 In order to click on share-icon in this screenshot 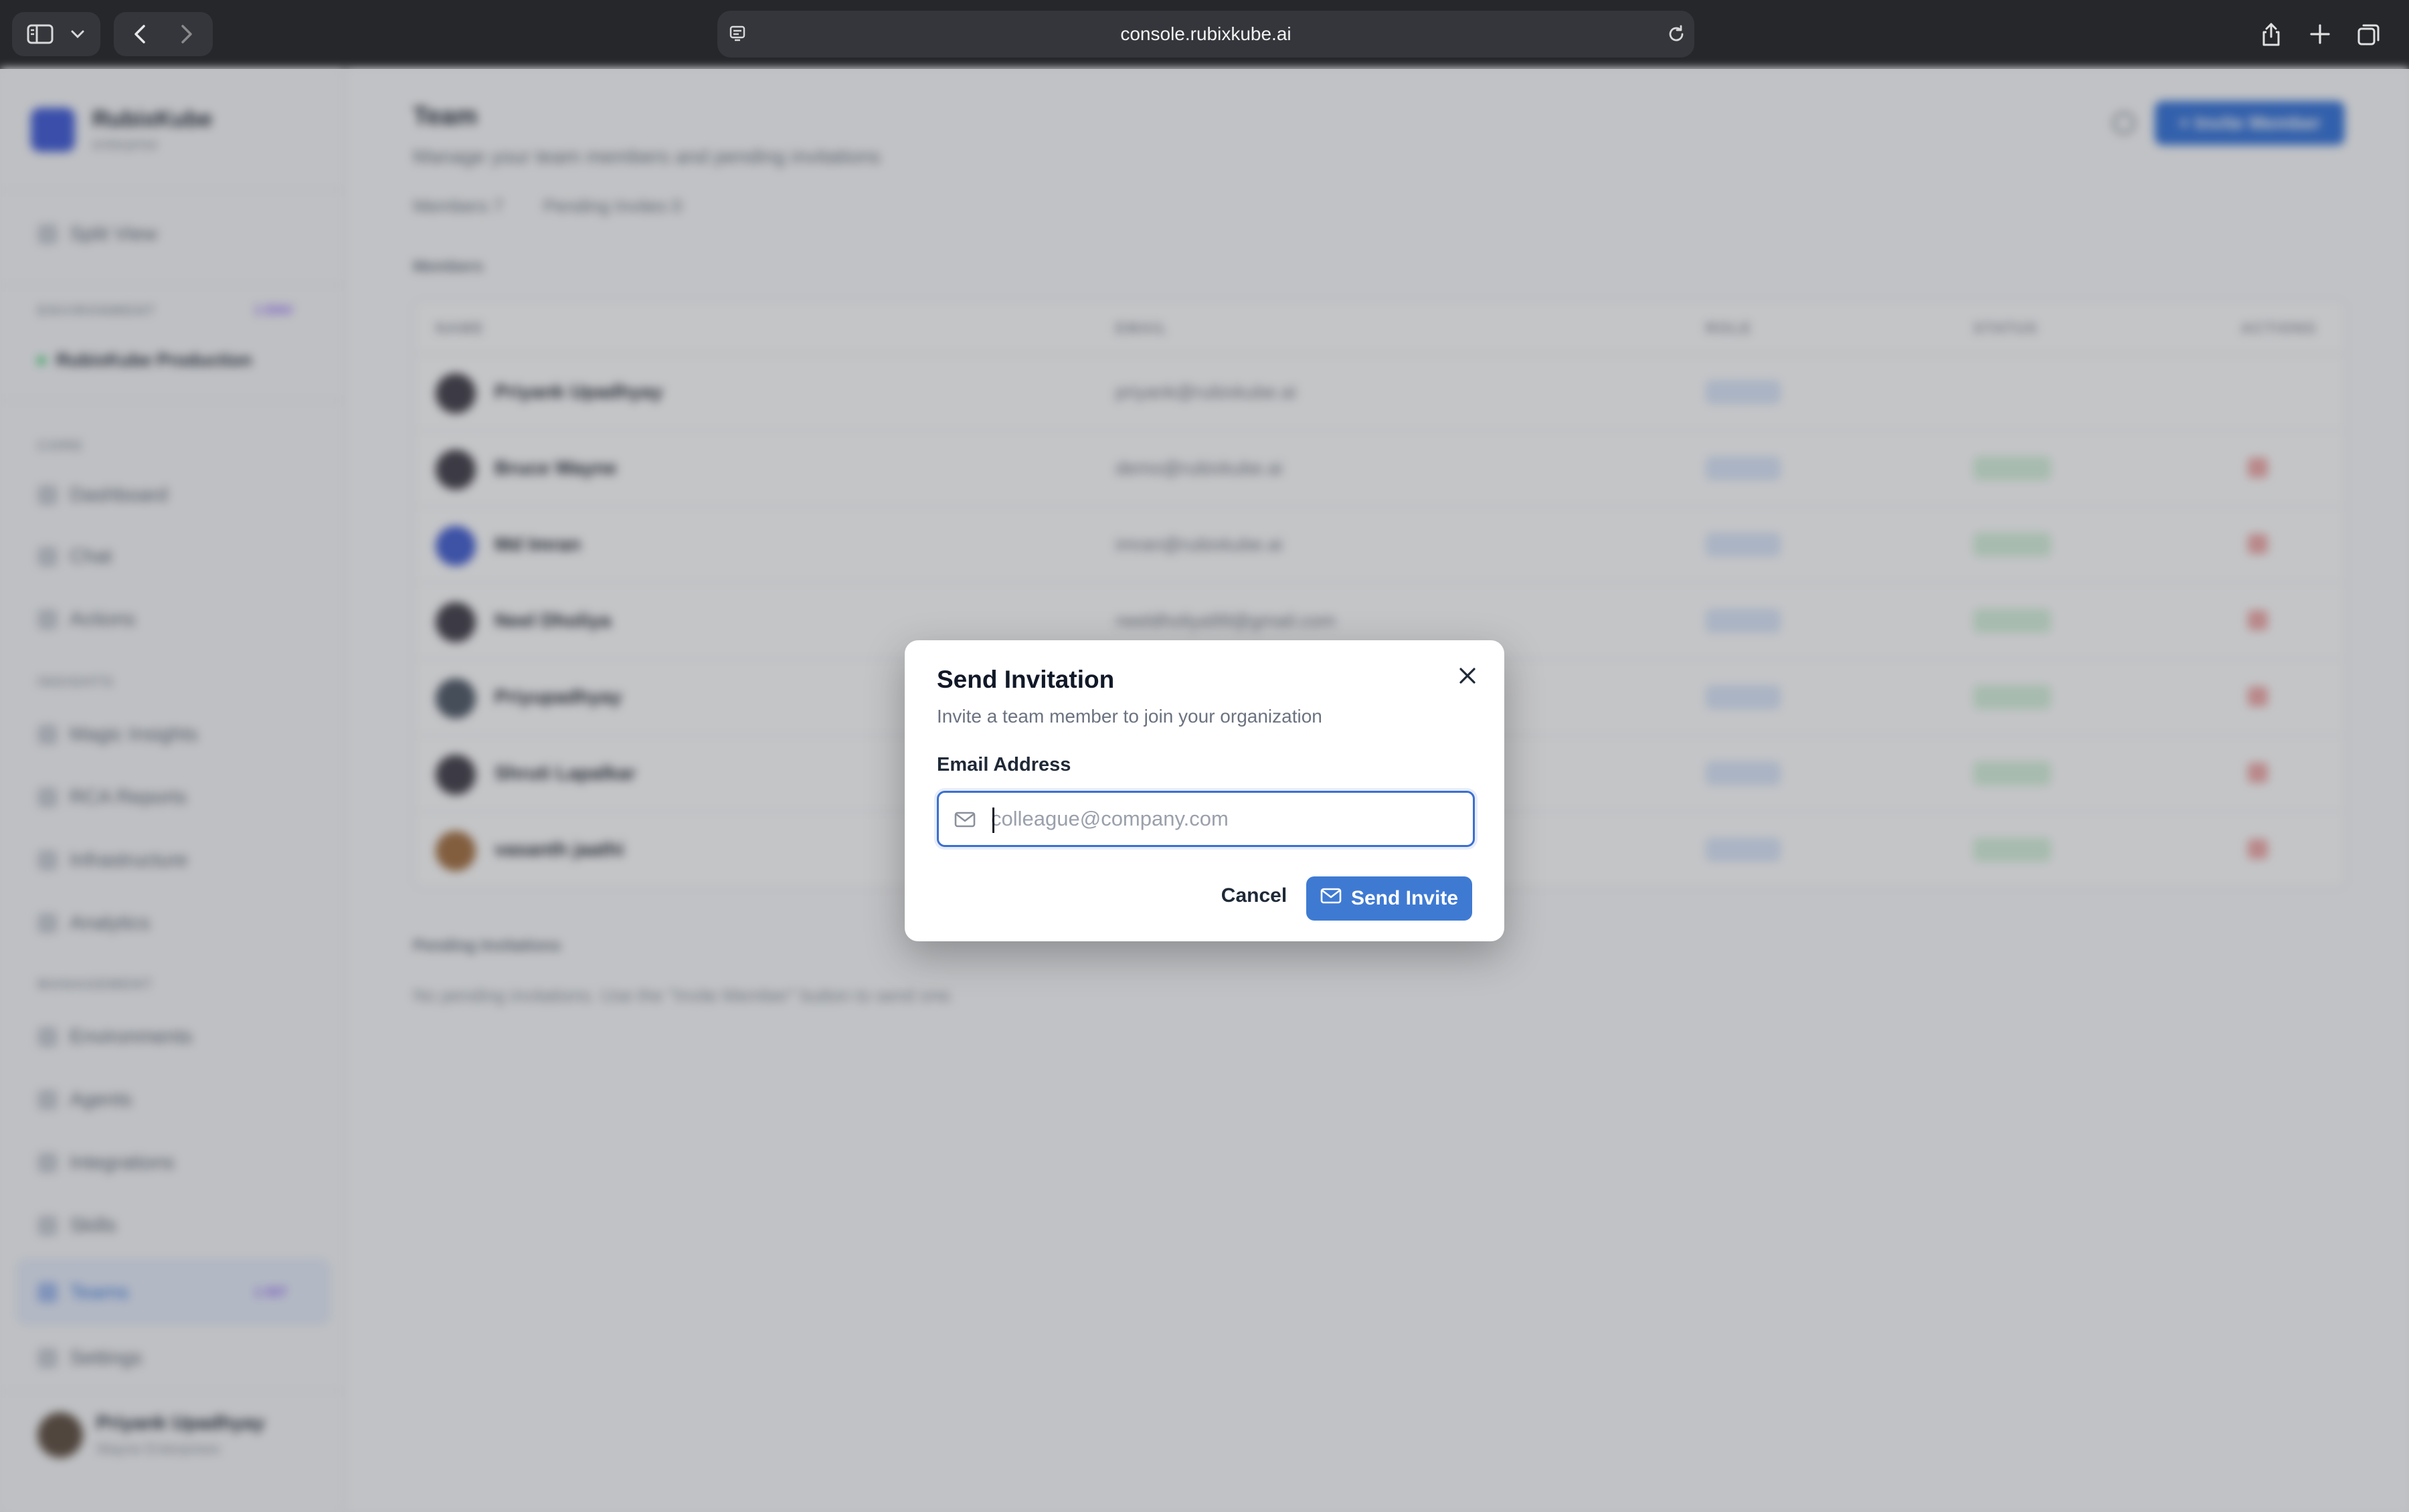, I will do `click(2271, 34)`.